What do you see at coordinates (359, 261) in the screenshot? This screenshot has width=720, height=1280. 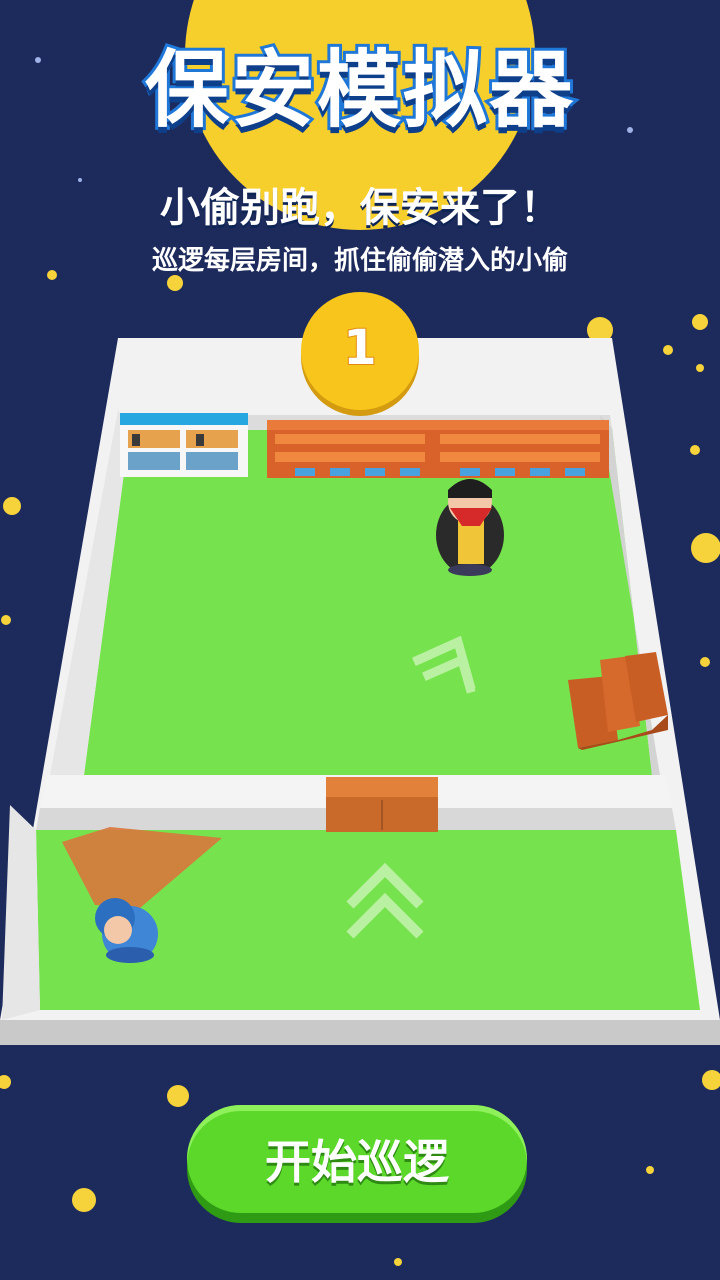 I see `game-tagline: 巡逻每层房间，抓住偷偷潜入的小偷` at bounding box center [359, 261].